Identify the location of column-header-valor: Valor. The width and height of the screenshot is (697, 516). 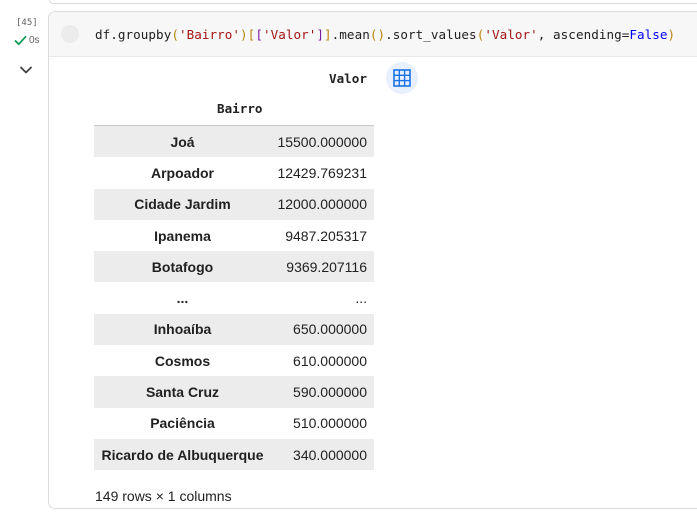
(348, 78).